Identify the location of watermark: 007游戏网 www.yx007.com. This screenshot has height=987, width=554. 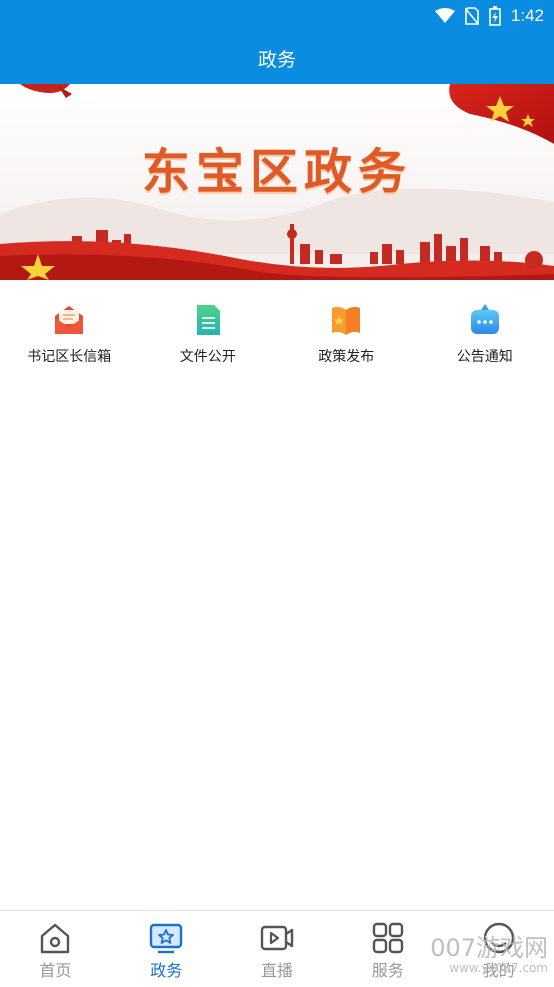
(489, 955).